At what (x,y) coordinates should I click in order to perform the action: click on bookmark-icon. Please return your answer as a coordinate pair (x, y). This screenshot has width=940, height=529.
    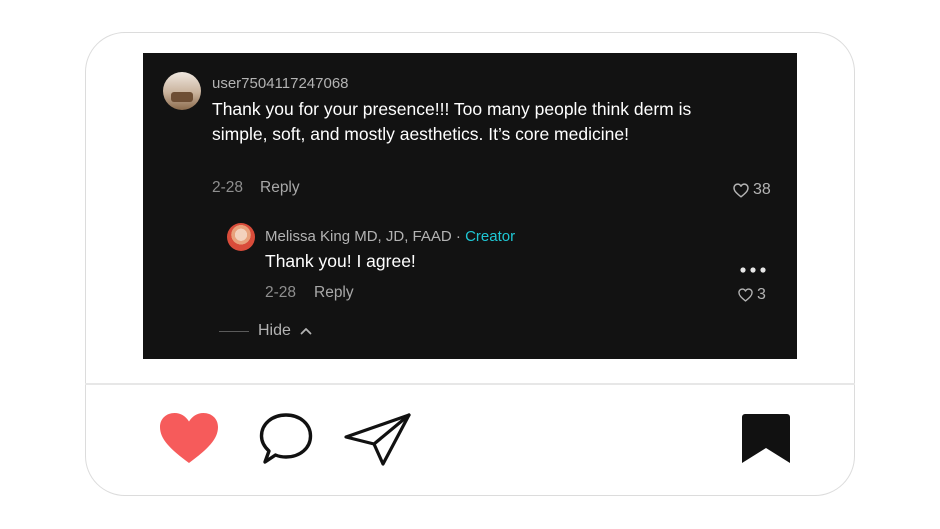
    Looking at the image, I should click on (766, 439).